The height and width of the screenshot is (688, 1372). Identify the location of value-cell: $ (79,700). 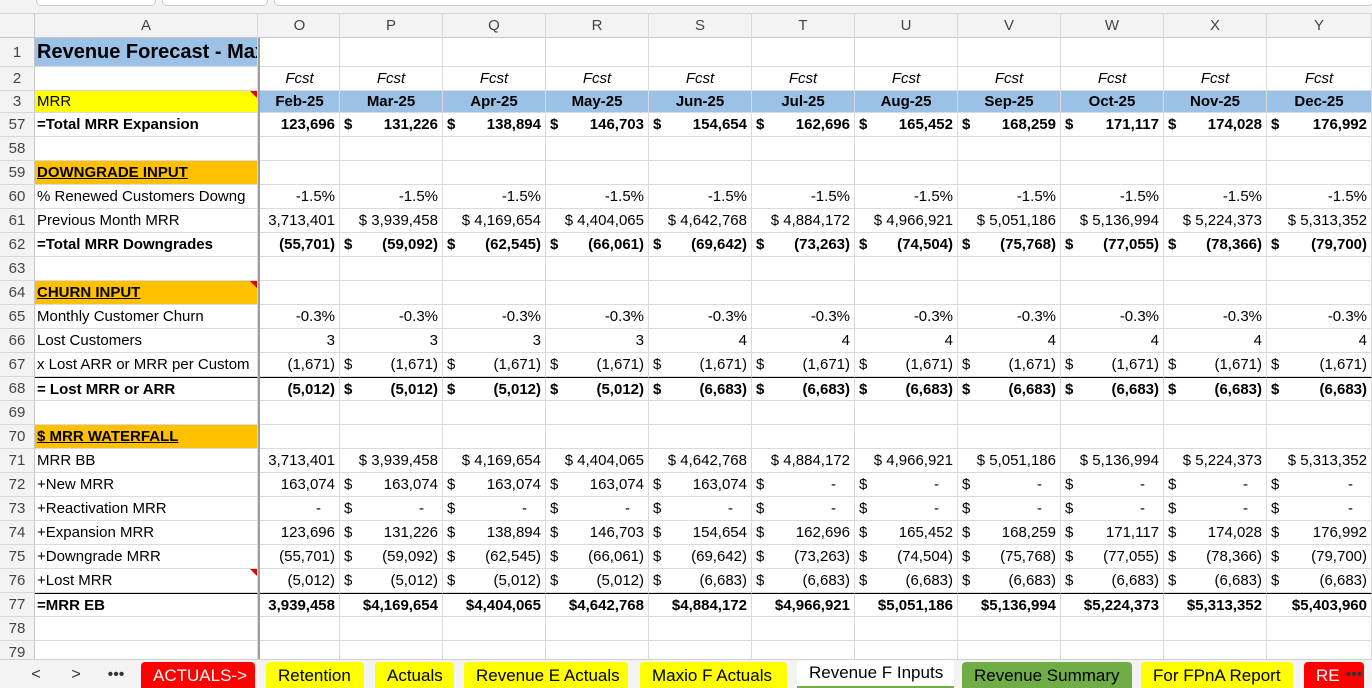
(1319, 245).